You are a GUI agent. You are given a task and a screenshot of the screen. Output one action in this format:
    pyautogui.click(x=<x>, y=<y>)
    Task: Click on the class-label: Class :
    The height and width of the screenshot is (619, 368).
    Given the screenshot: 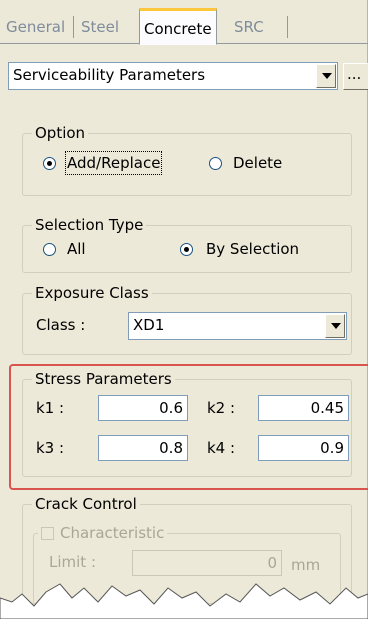 What is the action you would take?
    pyautogui.click(x=61, y=325)
    